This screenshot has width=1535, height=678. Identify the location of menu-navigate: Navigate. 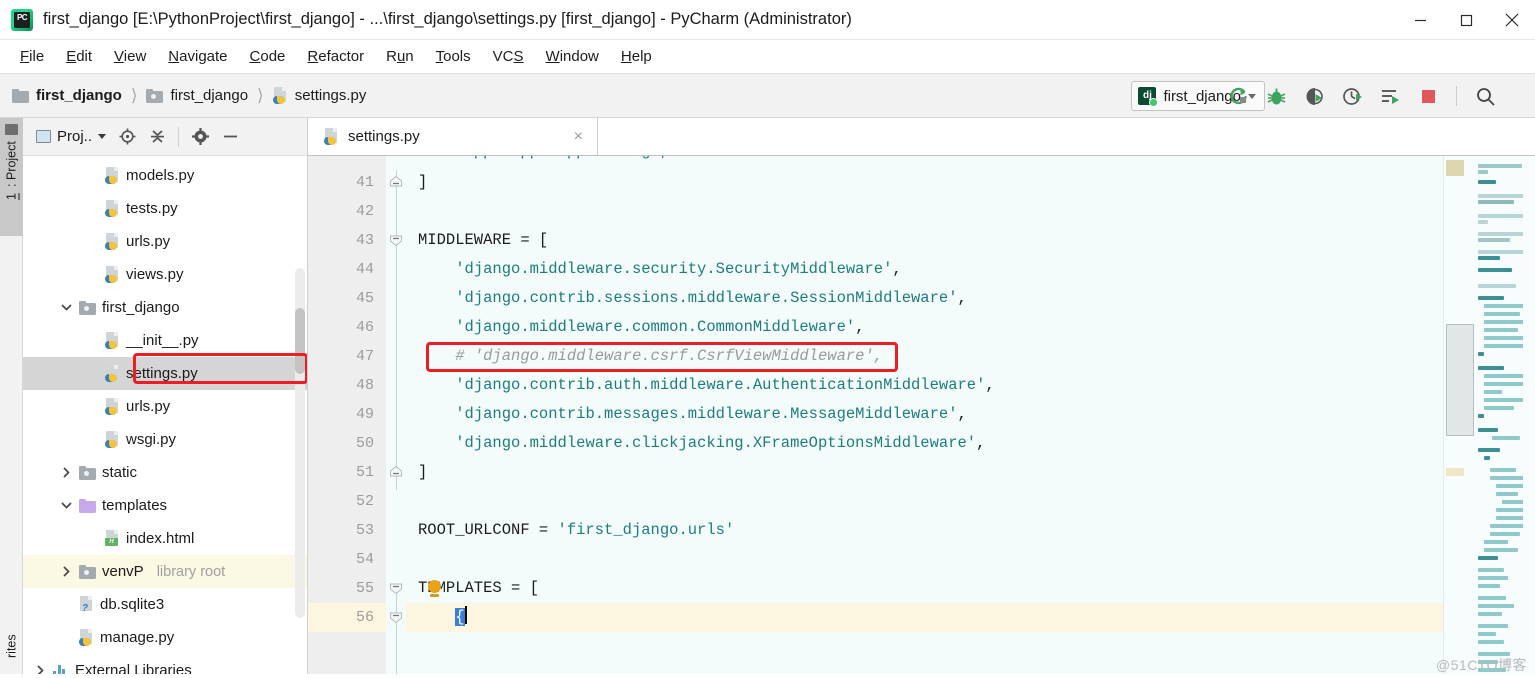
(197, 56).